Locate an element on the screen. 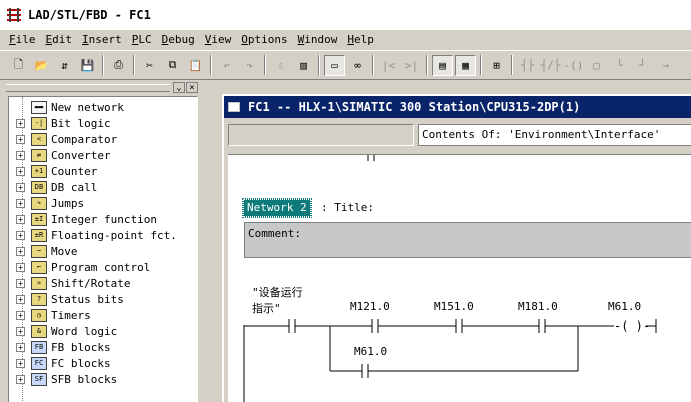 Image resolution: width=691 pixels, height=402 pixels. symbol-label-line1: "设备运行 is located at coordinates (277, 292).